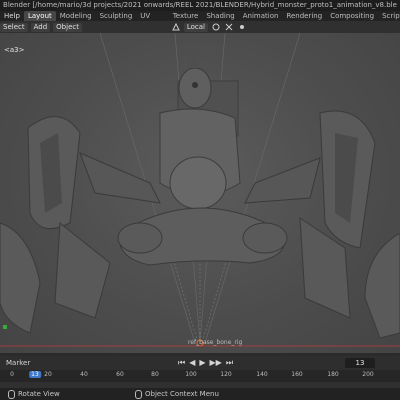  Describe the element at coordinates (186, 20) in the screenshot. I see `tab-texture-paint: Texture Paint` at that location.